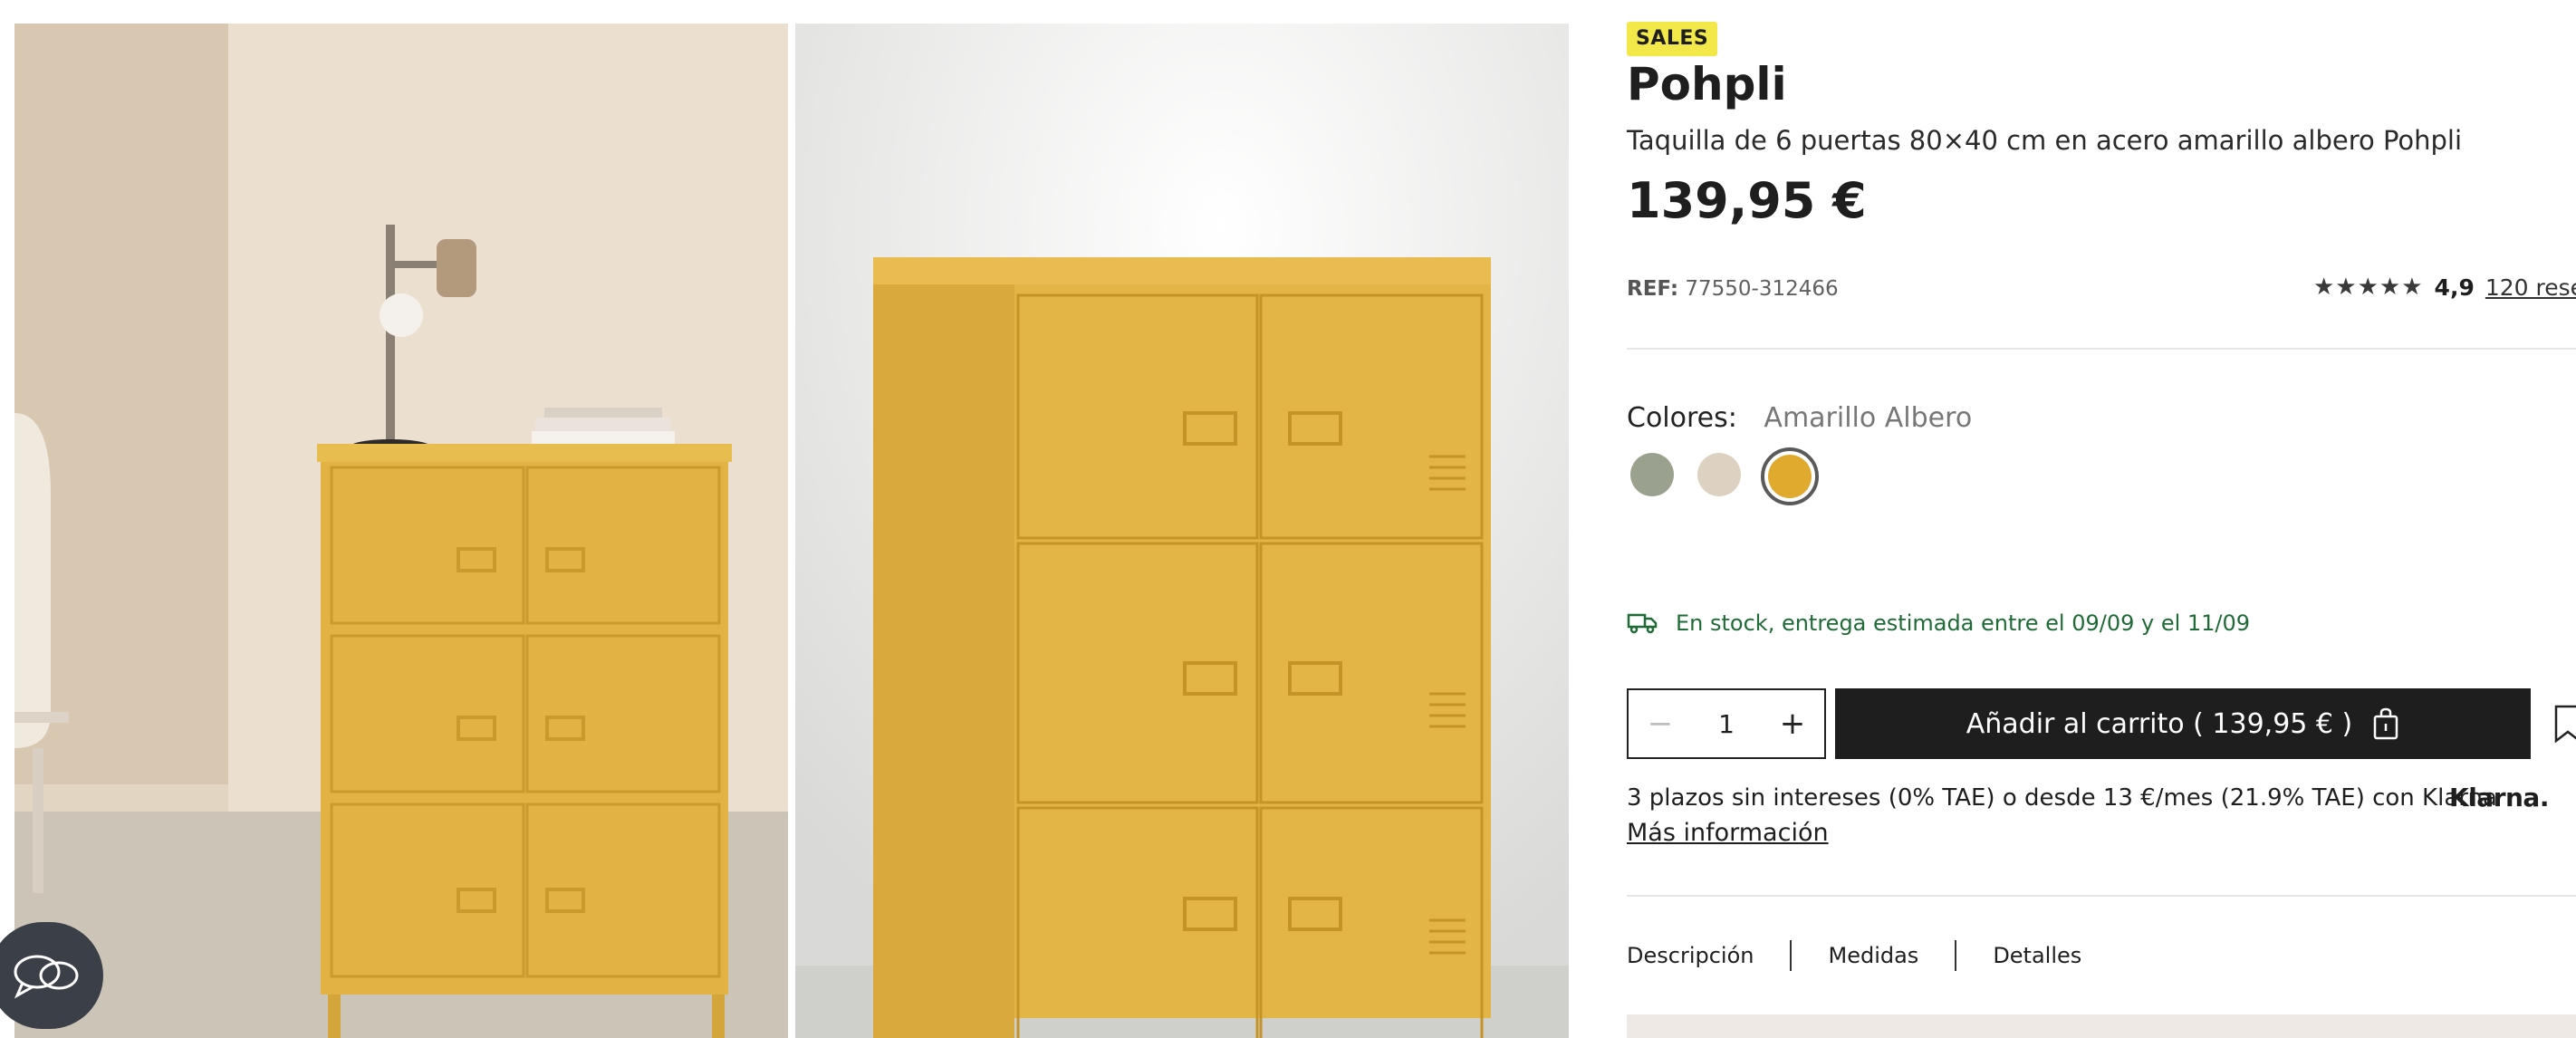 This screenshot has width=2576, height=1038. I want to click on rating-stars-icon: ★★★★★, so click(2368, 287).